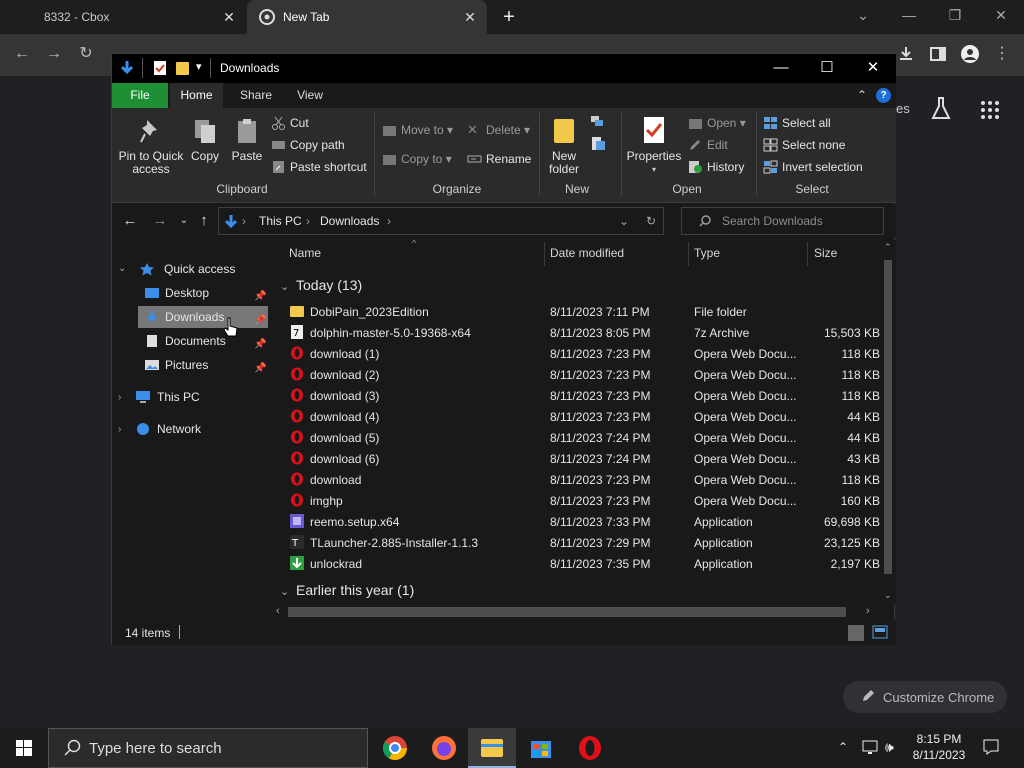 Image resolution: width=1024 pixels, height=768 pixels. Describe the element at coordinates (184, 221) in the screenshot. I see `recent-locations-icon: ⌄` at that location.